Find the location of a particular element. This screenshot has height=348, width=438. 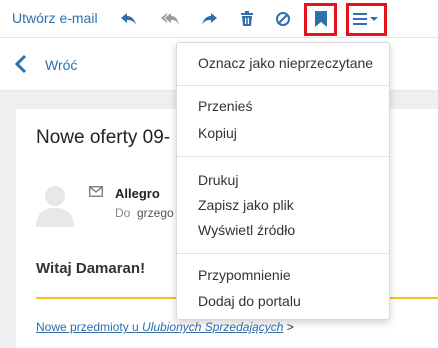

greeting-text: Witaj Damaran! is located at coordinates (91, 268).